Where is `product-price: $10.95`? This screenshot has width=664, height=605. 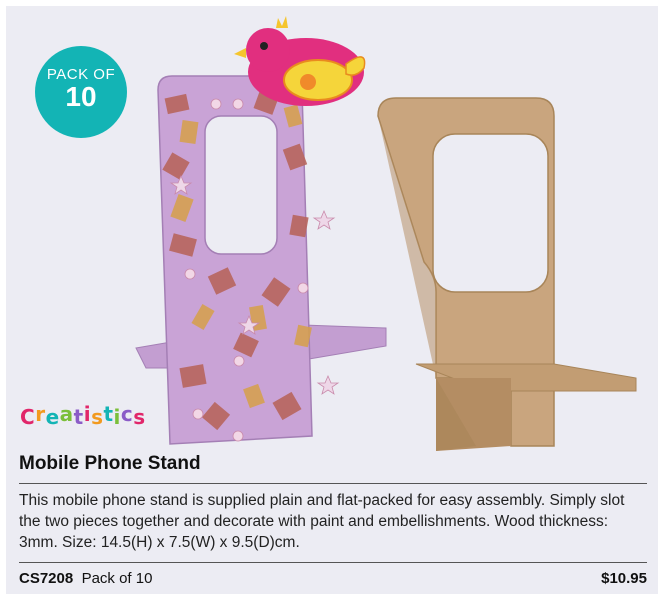 product-price: $10.95 is located at coordinates (624, 578).